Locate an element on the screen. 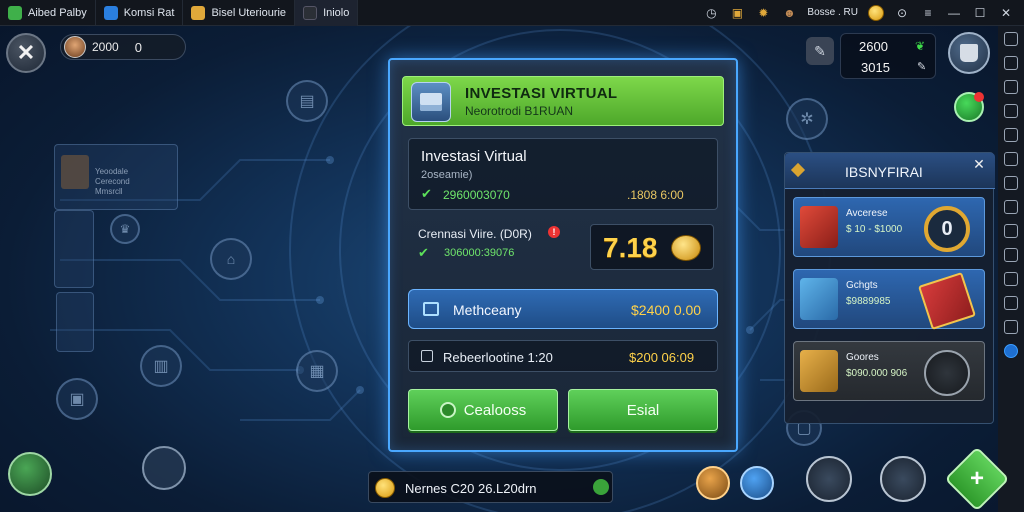  shop-panel-header: IBSNYFIRAI is located at coordinates (890, 171).